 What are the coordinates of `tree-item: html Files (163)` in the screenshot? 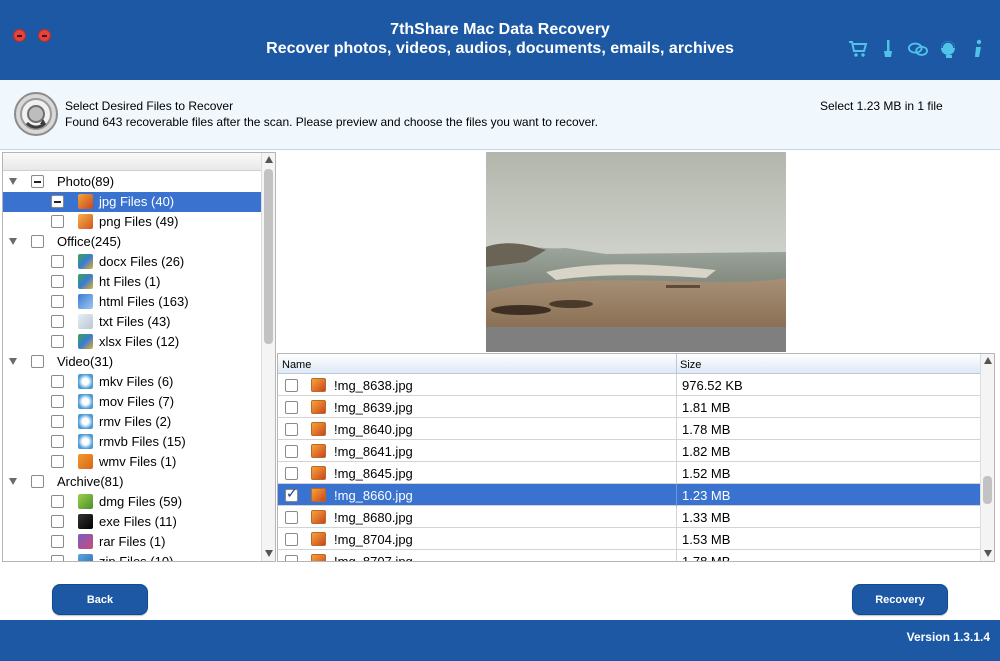 It's located at (133, 302).